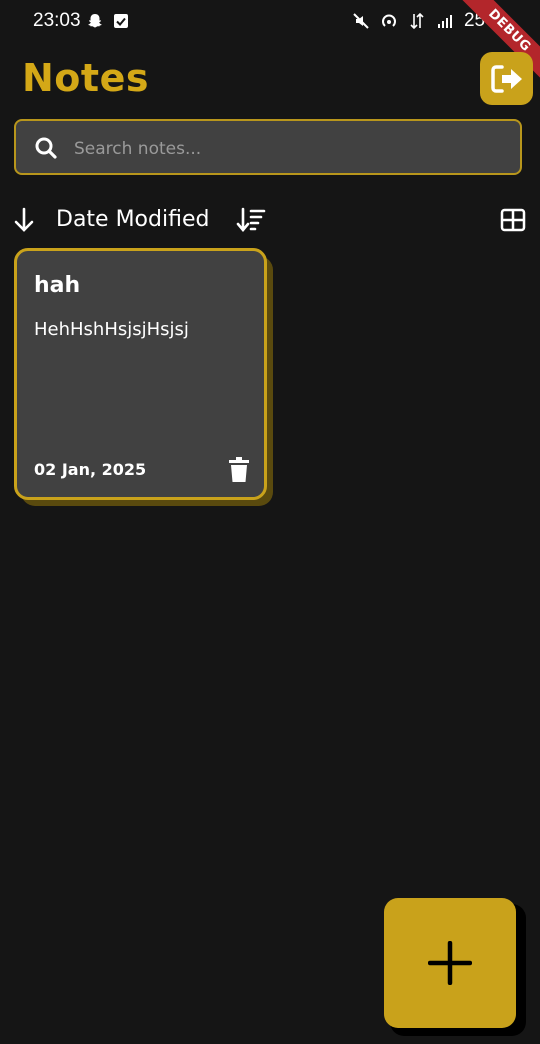 Image resolution: width=540 pixels, height=1044 pixels. I want to click on grid-icon, so click(513, 220).